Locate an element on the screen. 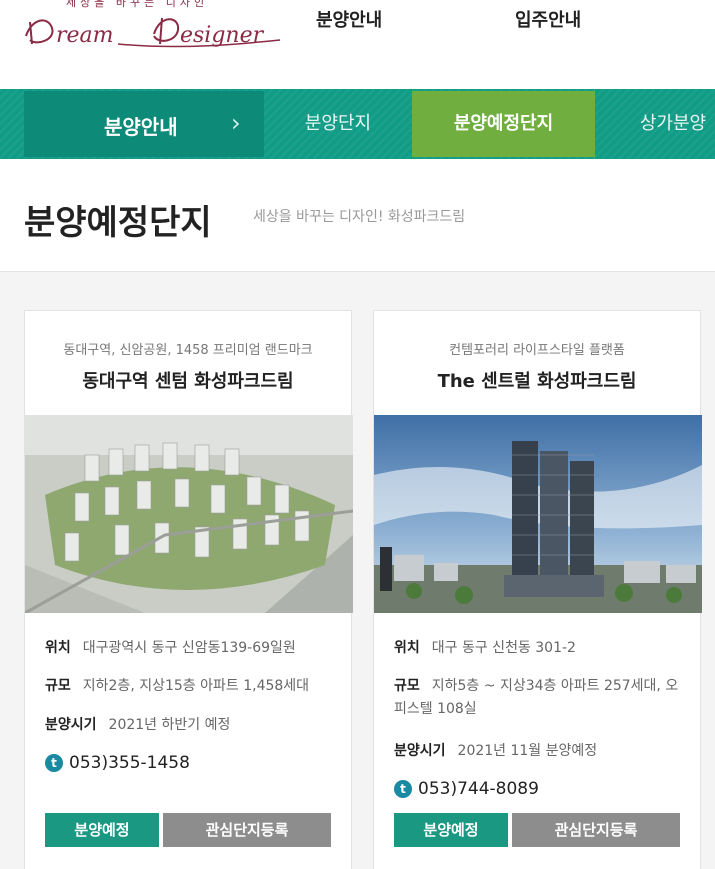  info-location: 위치 대구 동구 신천동 301-2 is located at coordinates (537, 648).